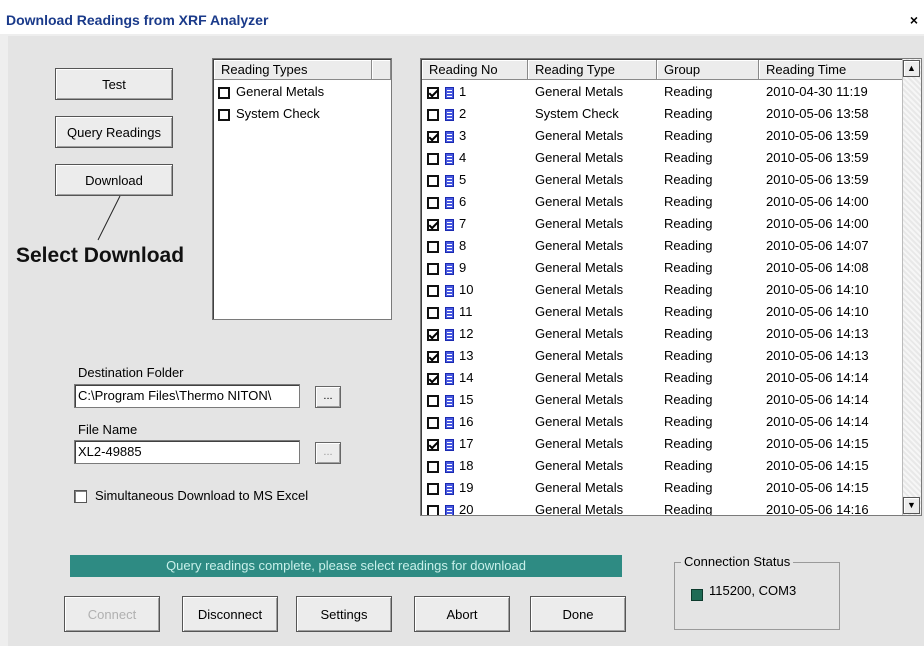 This screenshot has width=924, height=646. Describe the element at coordinates (475, 70) in the screenshot. I see `column-header-reading-no: Reading No` at that location.